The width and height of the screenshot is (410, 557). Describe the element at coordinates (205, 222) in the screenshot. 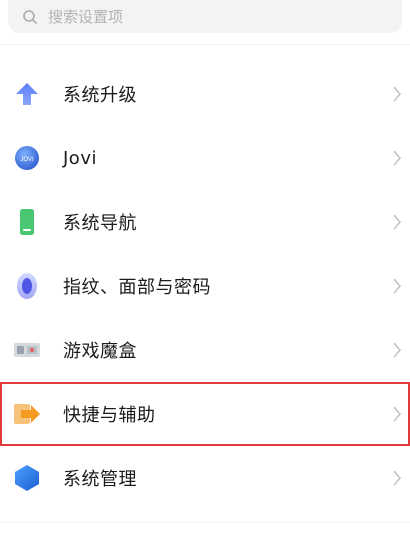

I see `settings-item-system-navigation: 系统导航` at that location.